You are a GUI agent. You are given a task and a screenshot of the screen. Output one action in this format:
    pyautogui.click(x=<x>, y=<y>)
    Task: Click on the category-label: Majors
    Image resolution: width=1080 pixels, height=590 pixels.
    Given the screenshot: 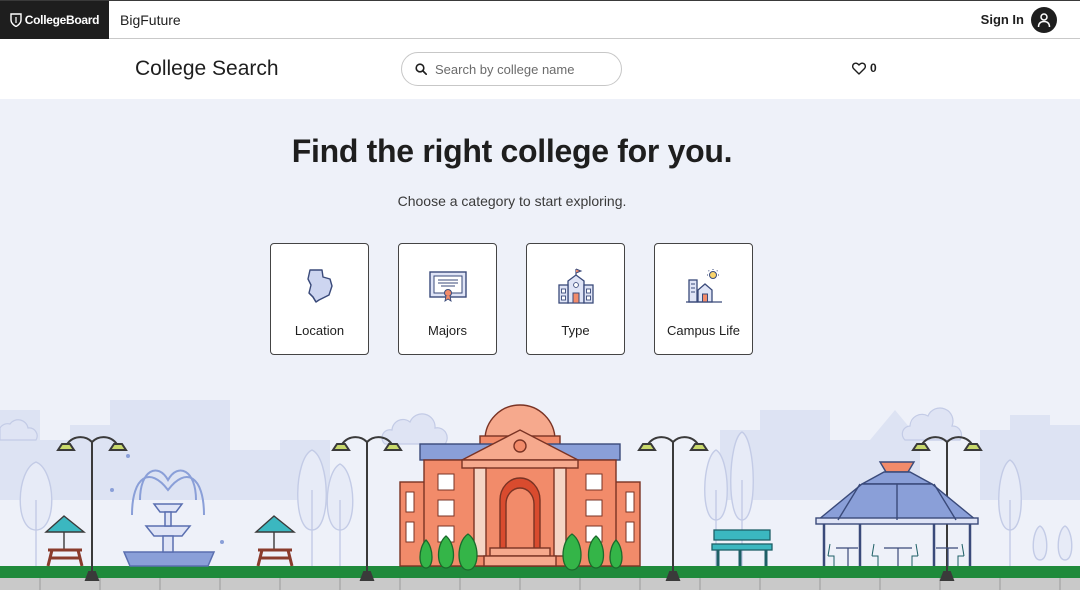 What is the action you would take?
    pyautogui.click(x=447, y=330)
    